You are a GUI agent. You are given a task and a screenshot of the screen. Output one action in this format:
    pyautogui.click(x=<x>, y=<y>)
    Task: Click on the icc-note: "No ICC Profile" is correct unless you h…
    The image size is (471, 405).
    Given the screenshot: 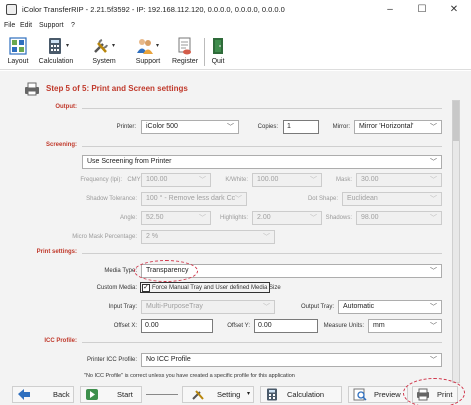 What is the action you would take?
    pyautogui.click(x=189, y=376)
    